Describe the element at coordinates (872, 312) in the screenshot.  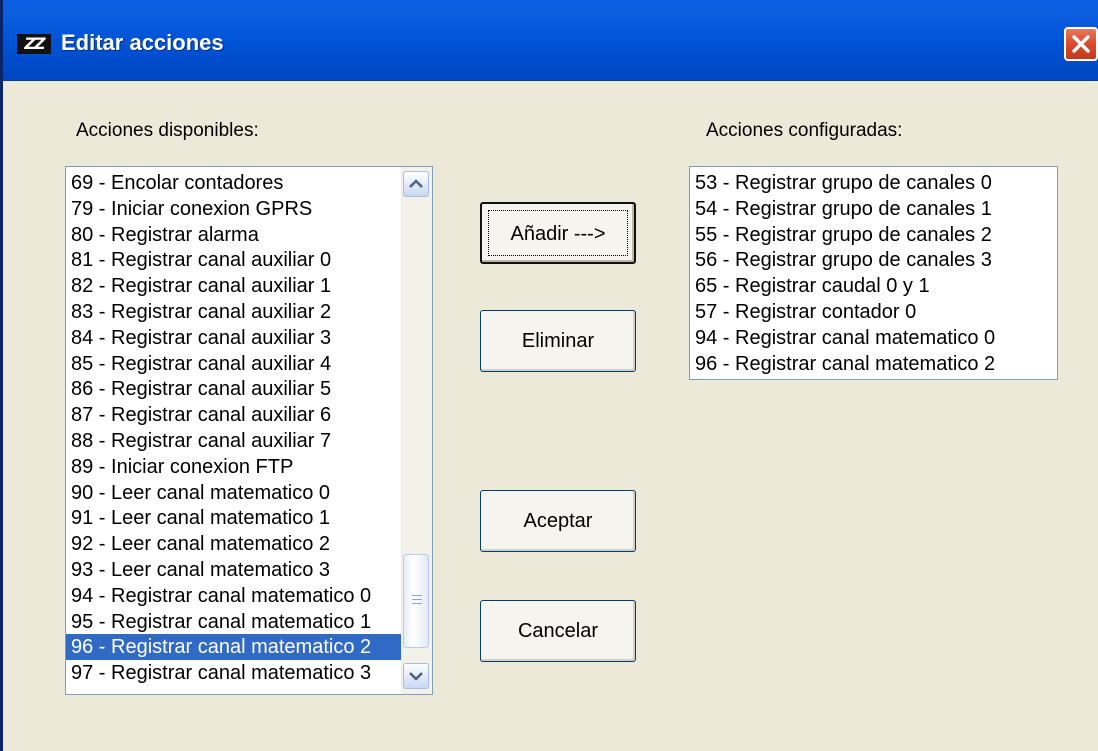
I see `list-item: 57 - Registrar contador 0` at that location.